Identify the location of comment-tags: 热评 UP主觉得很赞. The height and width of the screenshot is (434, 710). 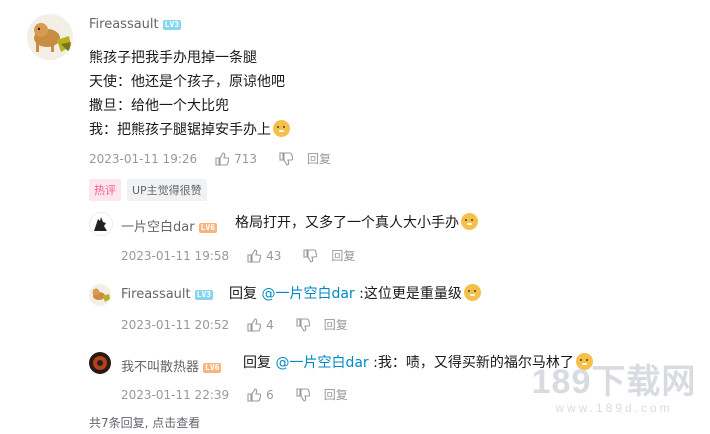
(148, 190).